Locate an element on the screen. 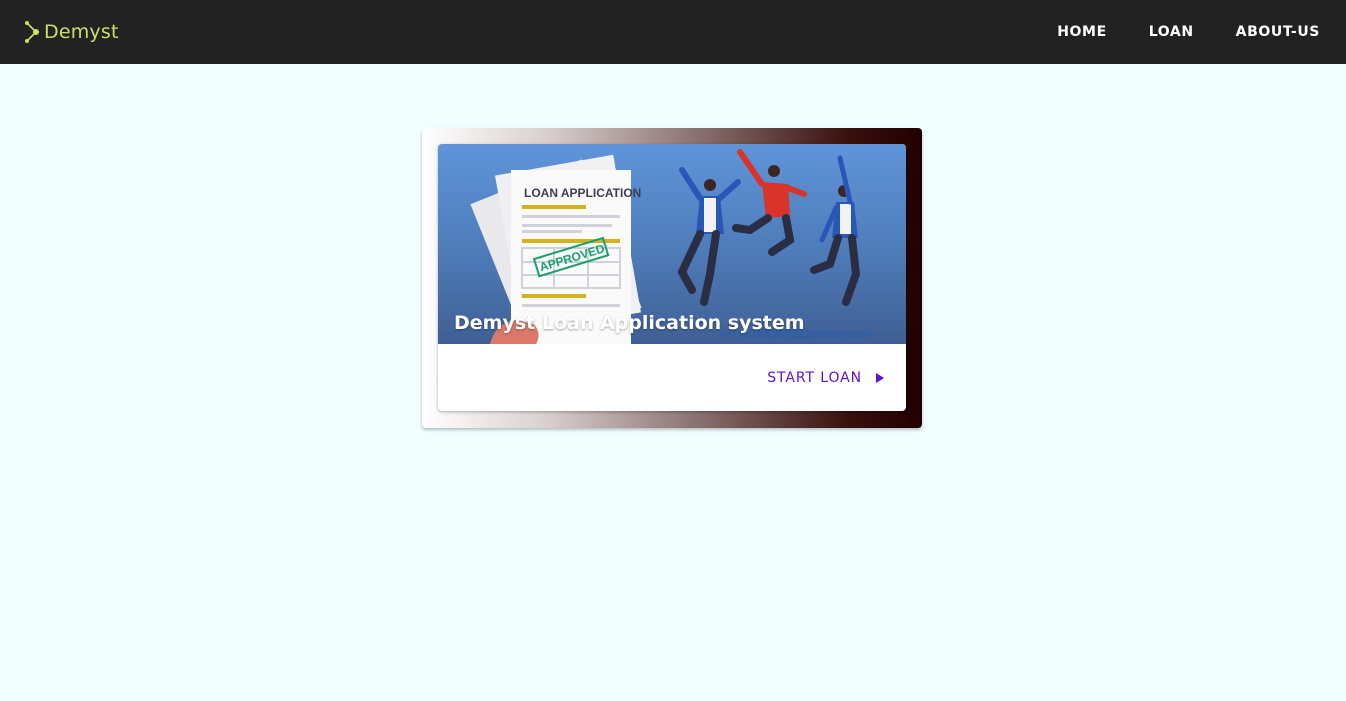 This screenshot has height=701, width=1346. nav-about-us: ABOUT-US is located at coordinates (1278, 32).